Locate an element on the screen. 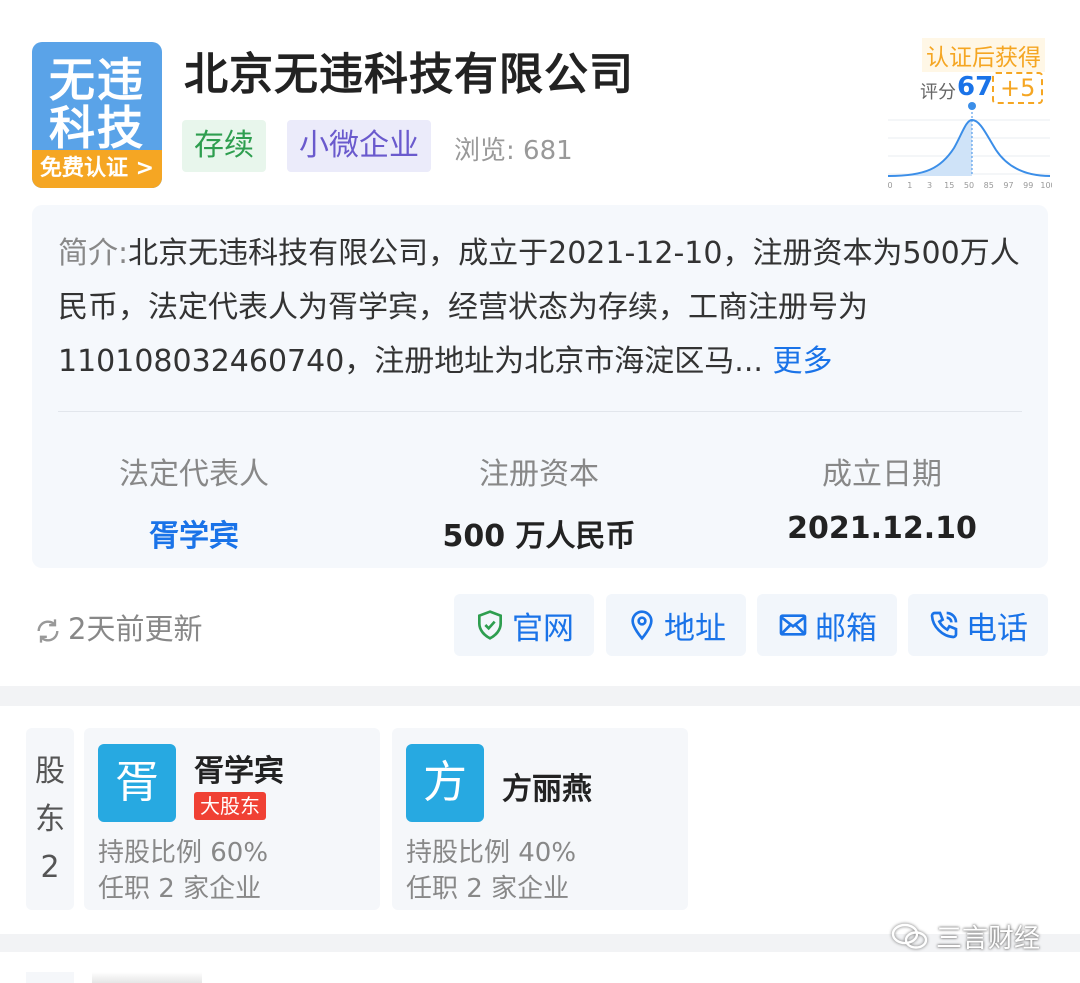 The image size is (1080, 983). website-button: 官网 is located at coordinates (524, 625).